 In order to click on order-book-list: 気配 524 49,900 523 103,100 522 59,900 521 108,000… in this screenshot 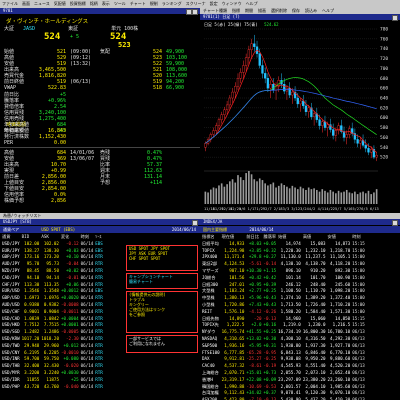, I will do `click(148, 70)`.